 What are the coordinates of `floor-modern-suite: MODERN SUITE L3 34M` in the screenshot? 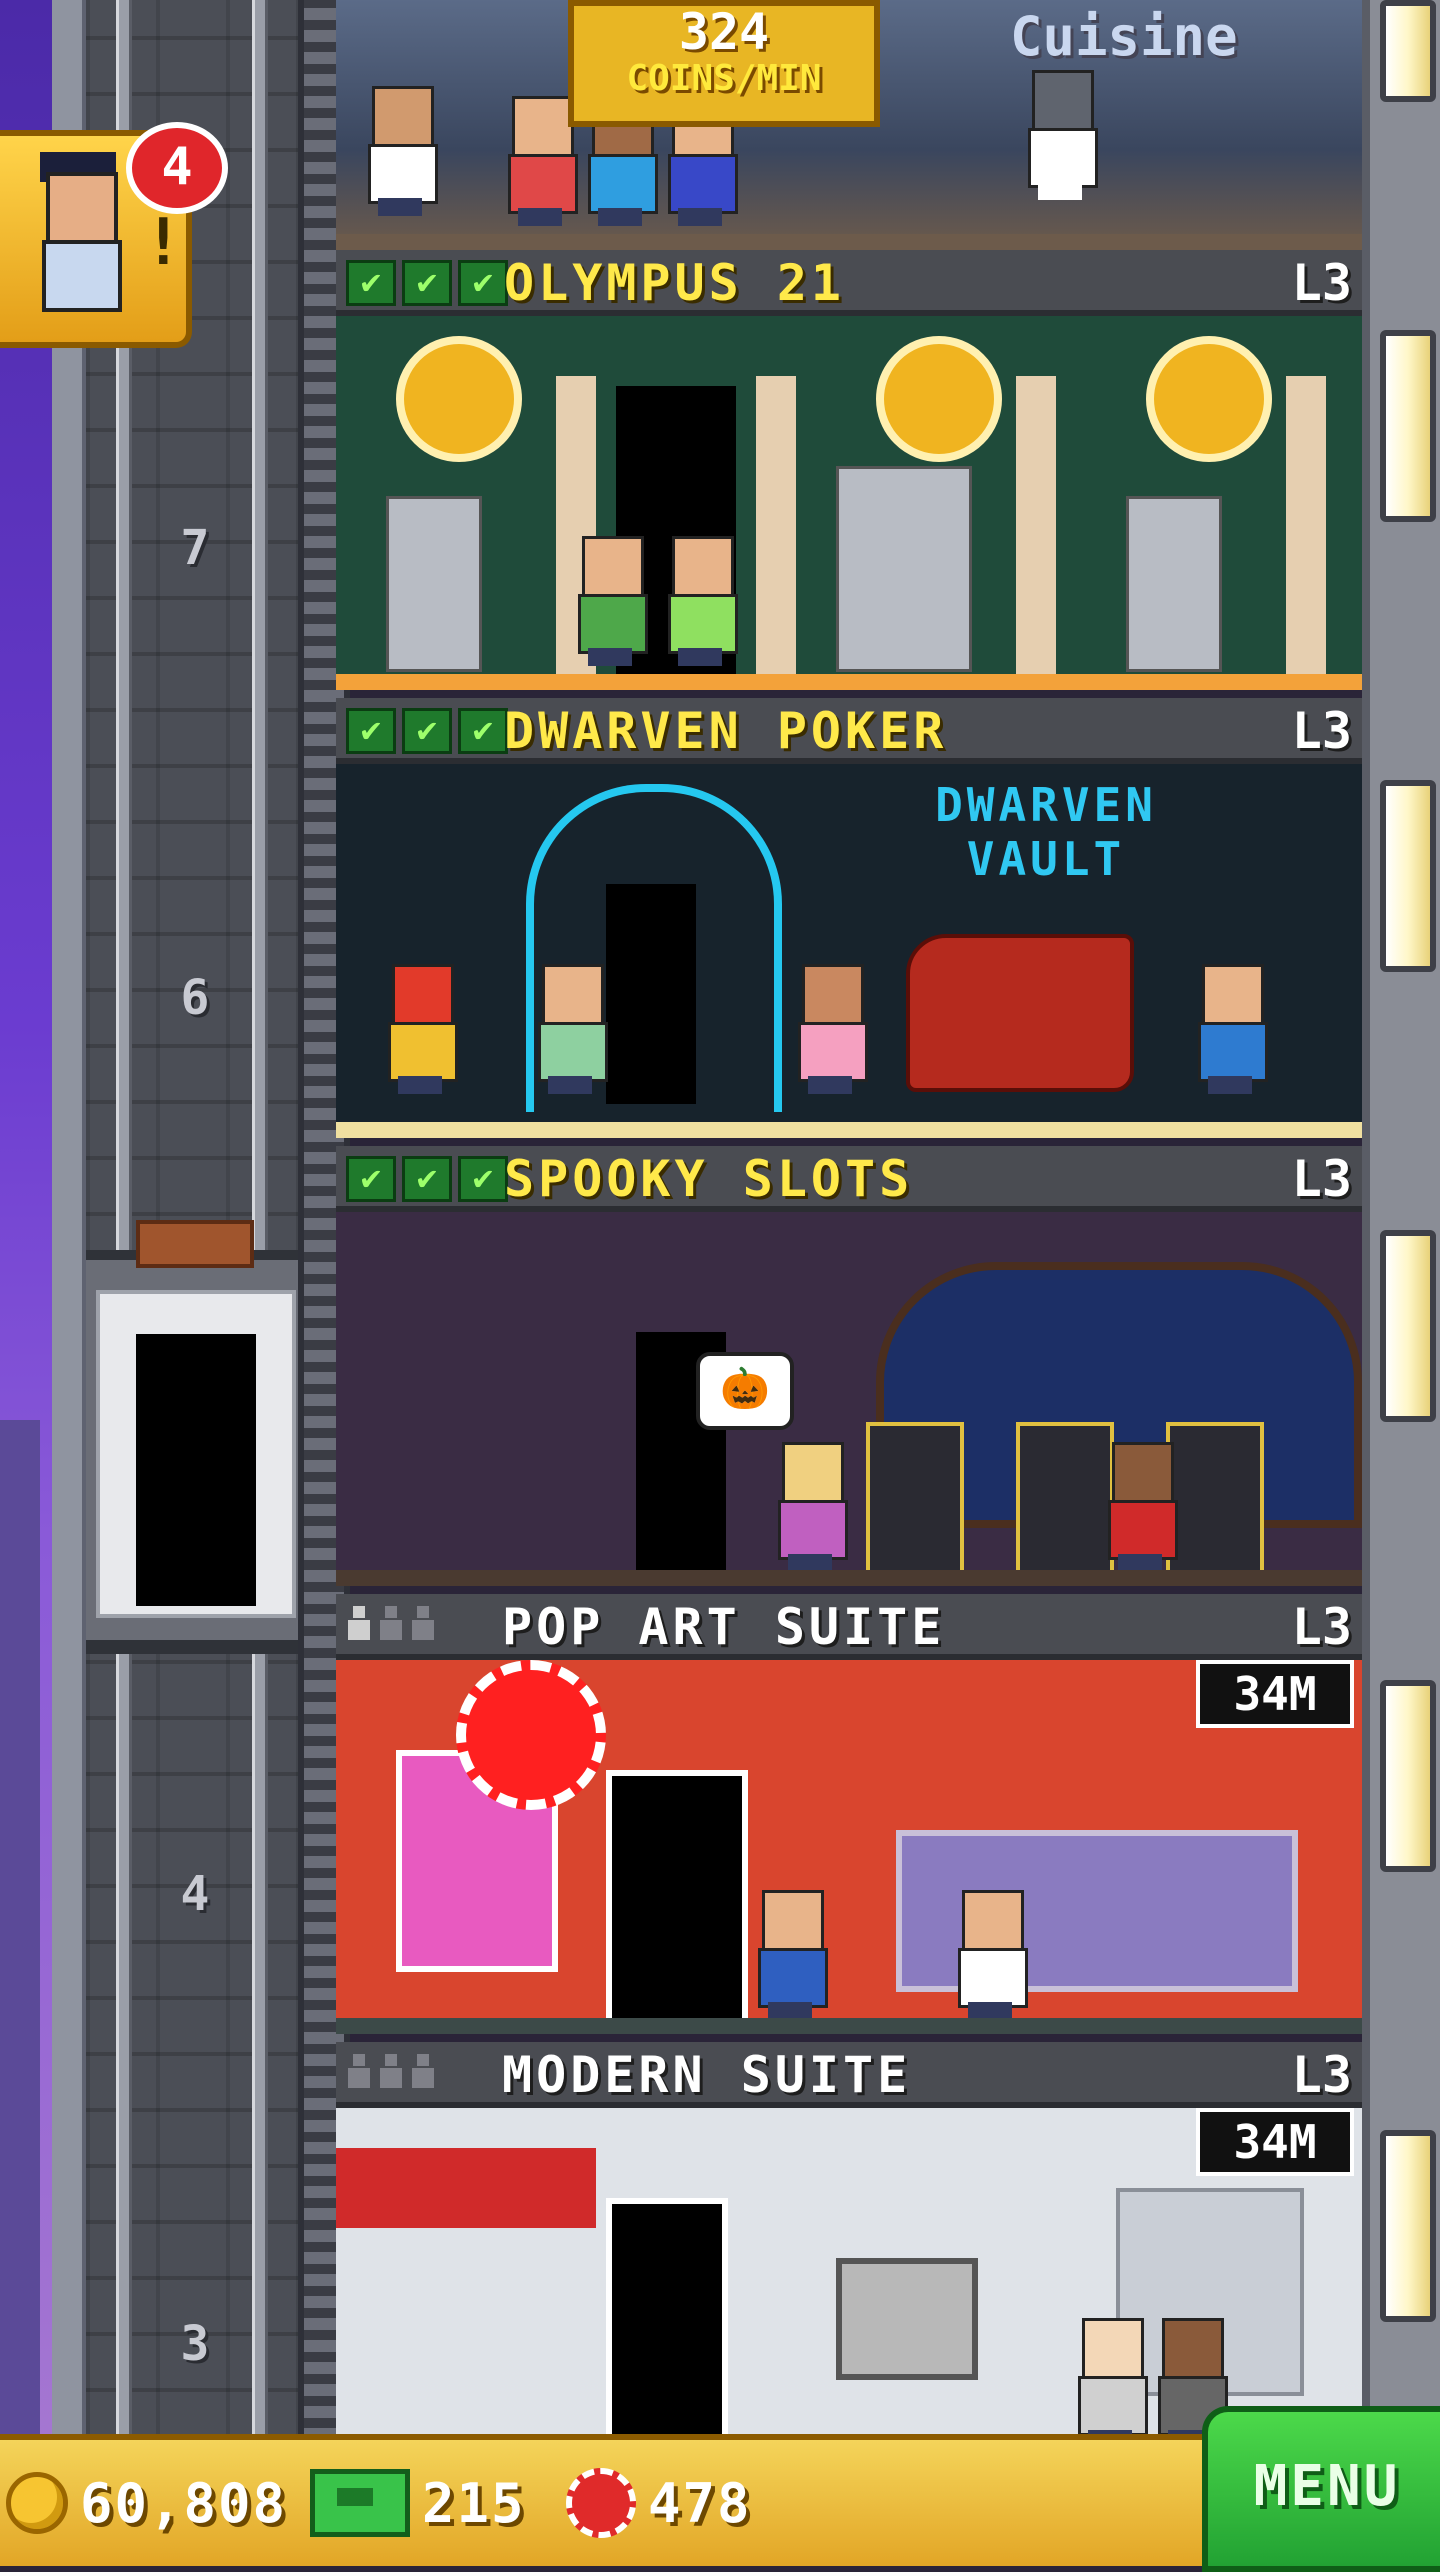 It's located at (849, 2238).